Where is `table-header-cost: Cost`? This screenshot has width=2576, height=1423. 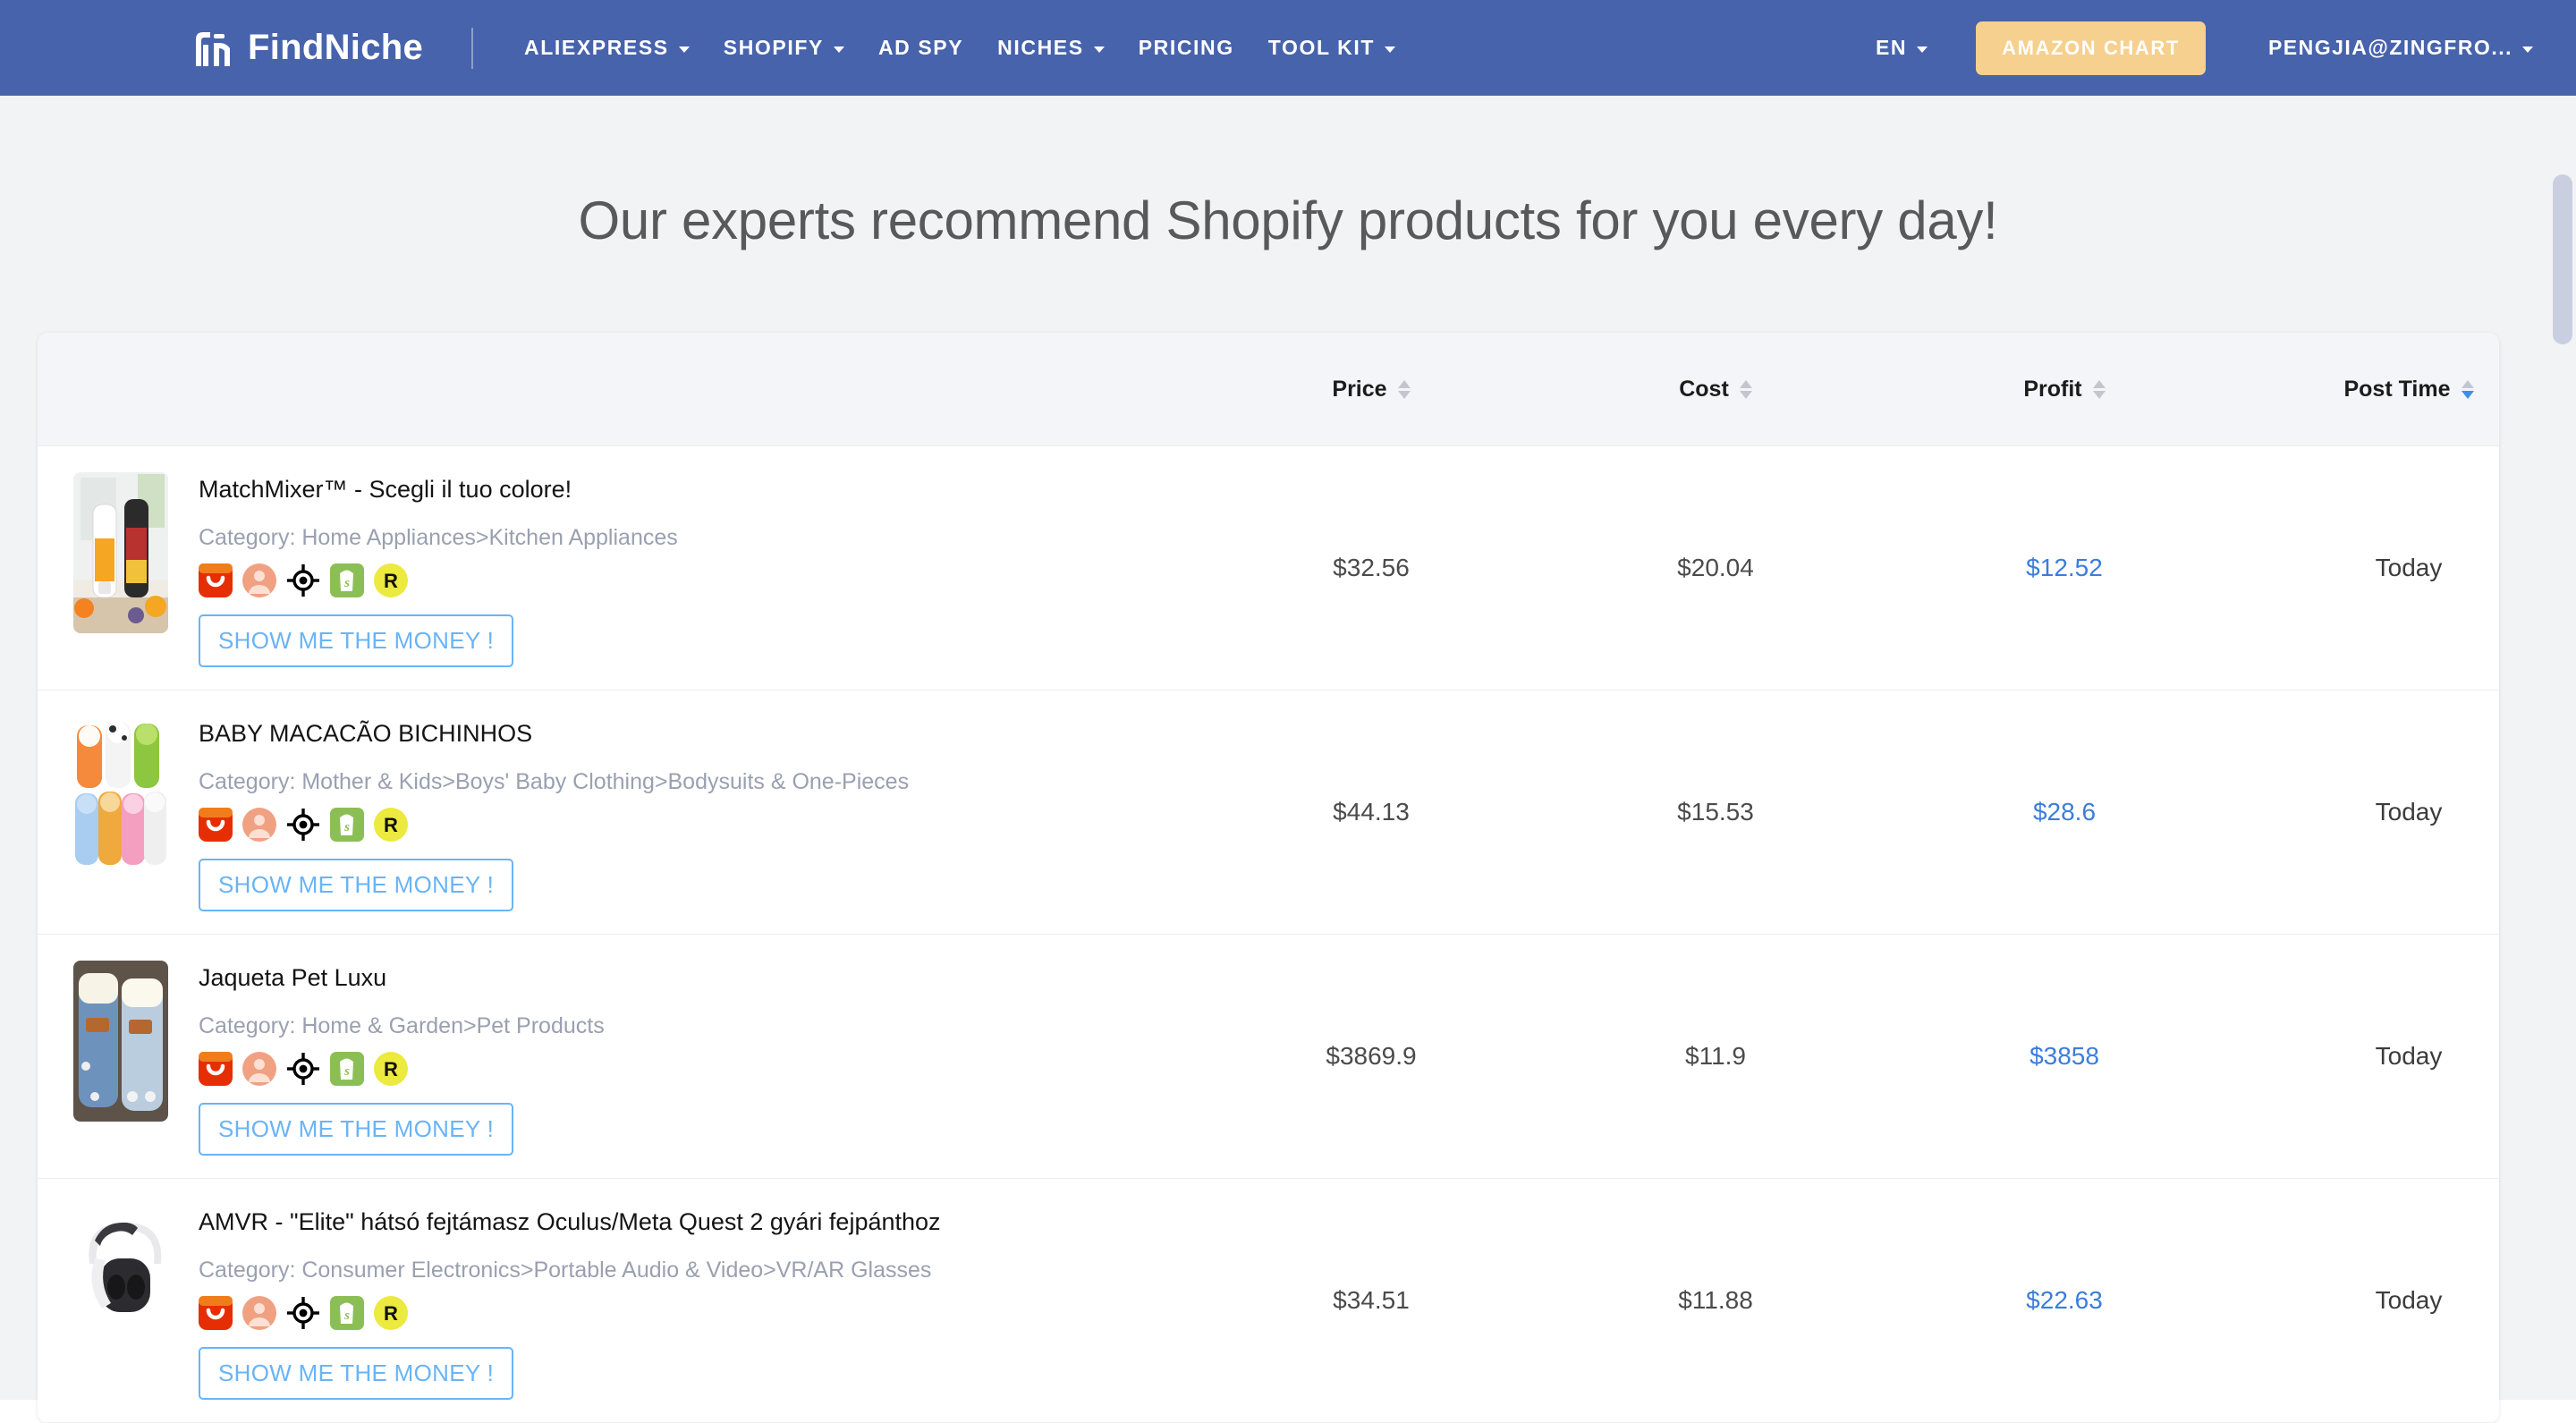
table-header-cost: Cost is located at coordinates (1715, 389).